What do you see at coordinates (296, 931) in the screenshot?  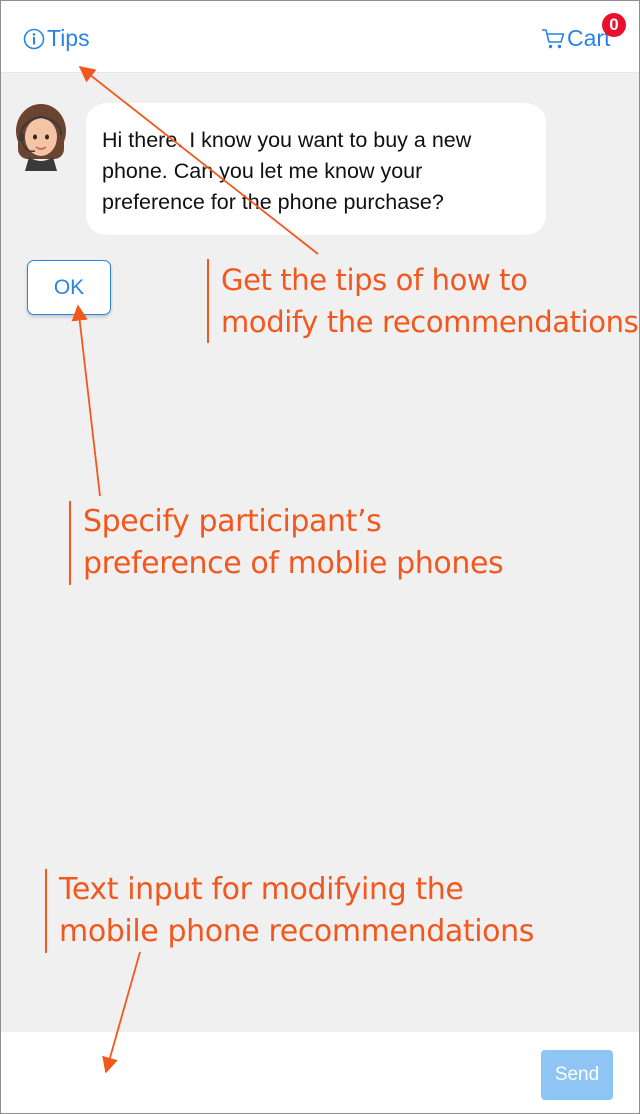 I see `annotation-line: mobile phone recommendations` at bounding box center [296, 931].